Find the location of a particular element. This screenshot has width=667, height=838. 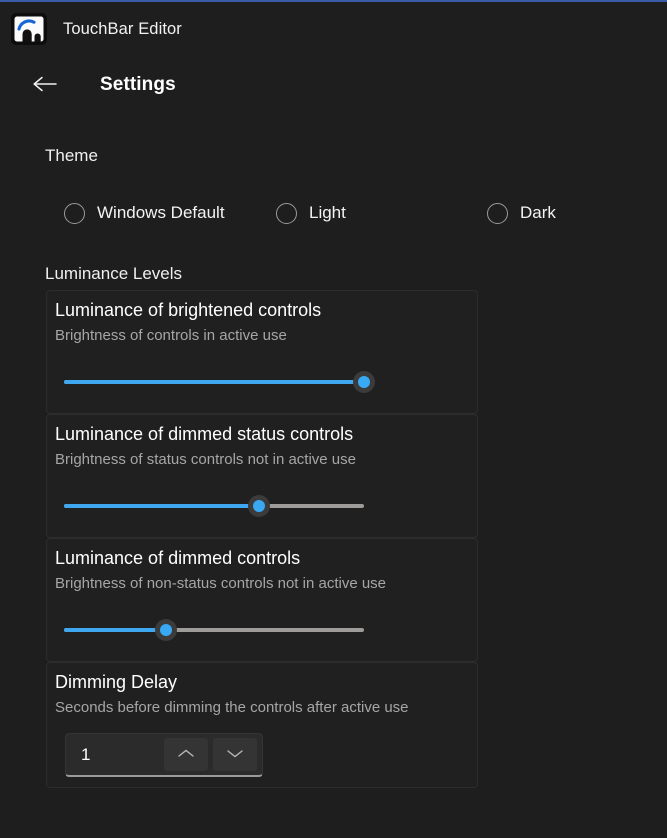

dimming-delay-numberbox is located at coordinates (164, 755).